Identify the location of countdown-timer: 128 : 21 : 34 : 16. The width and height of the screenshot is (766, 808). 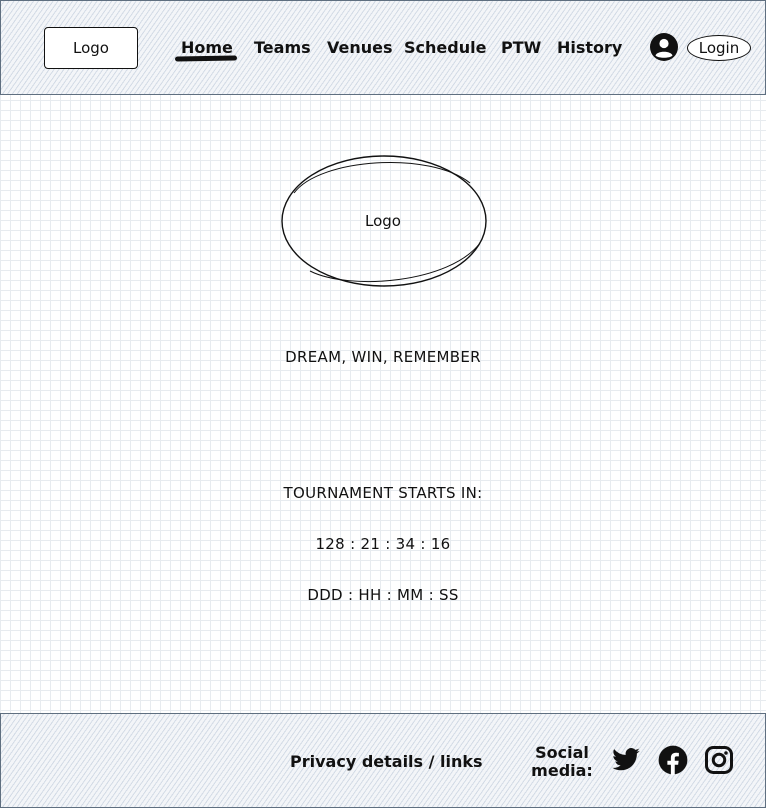
(383, 544).